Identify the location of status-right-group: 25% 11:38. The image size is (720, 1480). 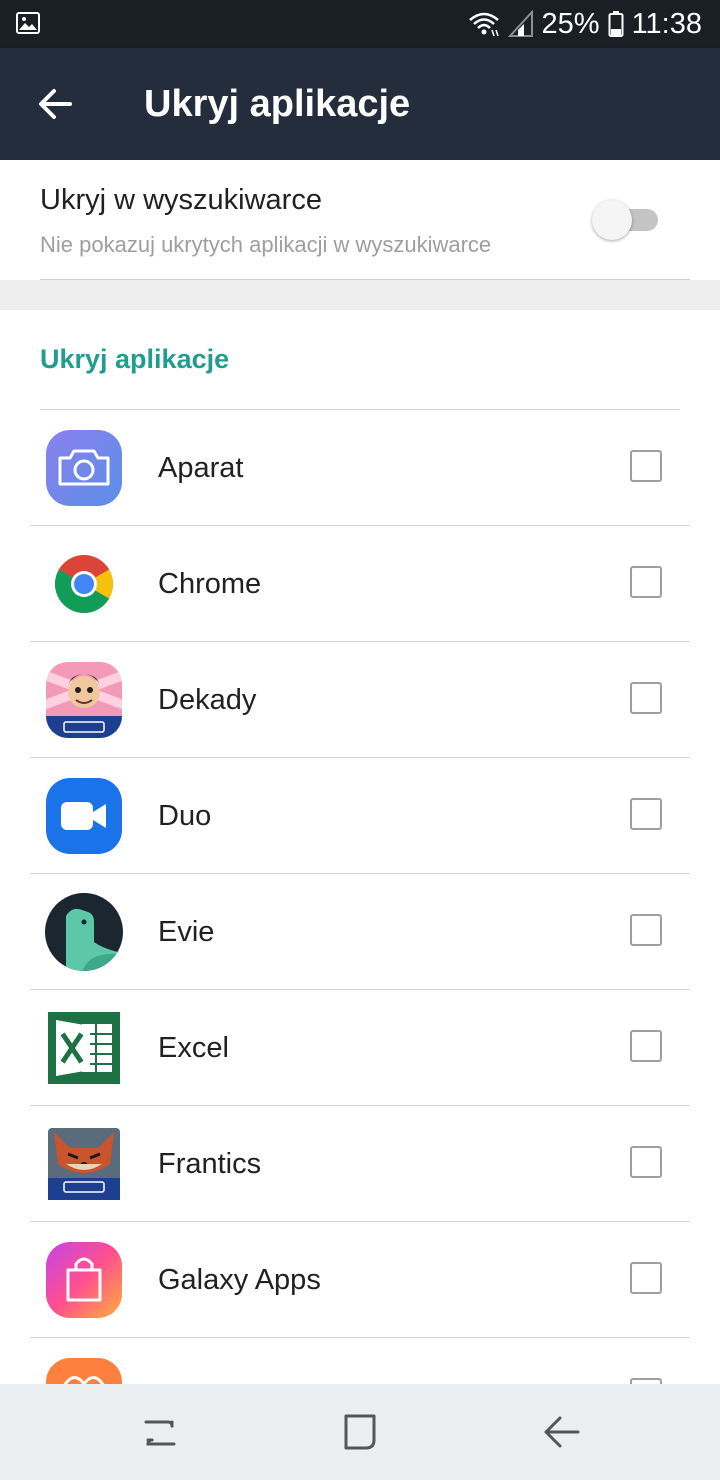
(585, 24).